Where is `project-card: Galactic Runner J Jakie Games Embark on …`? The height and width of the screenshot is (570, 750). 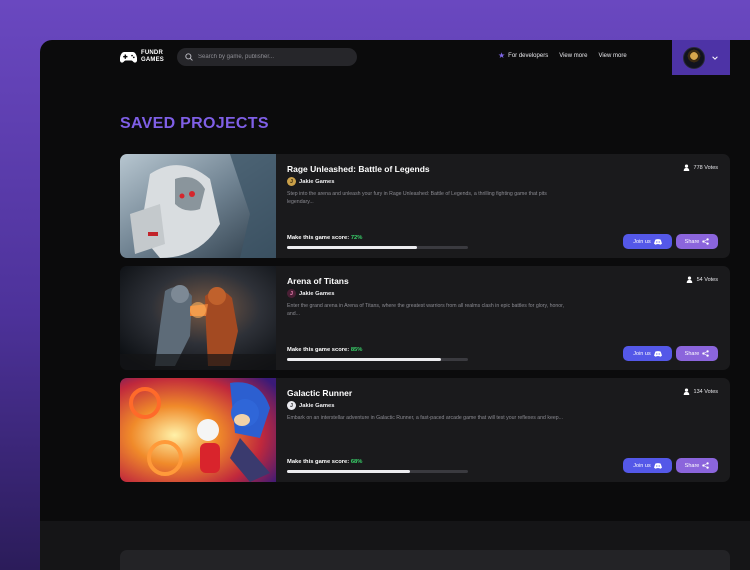
project-card: Galactic Runner J Jakie Games Embark on … is located at coordinates (425, 430).